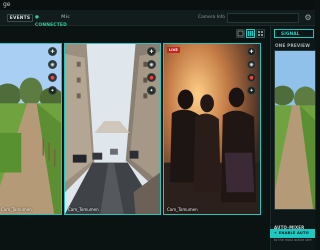 Image resolution: width=320 pixels, height=250 pixels. I want to click on camera-tile-1: ✚ ◉ ● ✦ Cam_Tamumen, so click(31, 129).